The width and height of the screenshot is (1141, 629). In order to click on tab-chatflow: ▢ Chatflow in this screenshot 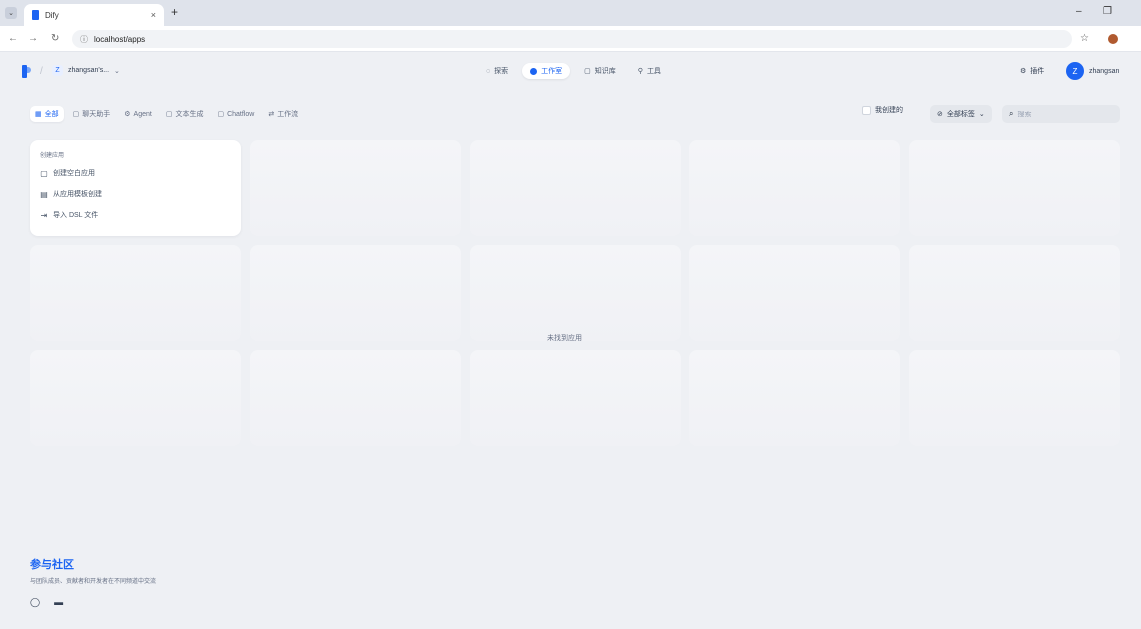, I will do `click(235, 114)`.